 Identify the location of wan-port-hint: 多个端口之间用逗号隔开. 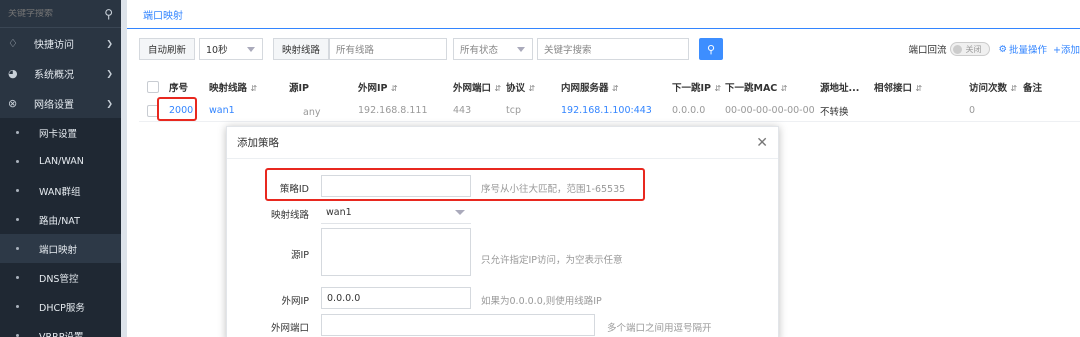
(659, 328).